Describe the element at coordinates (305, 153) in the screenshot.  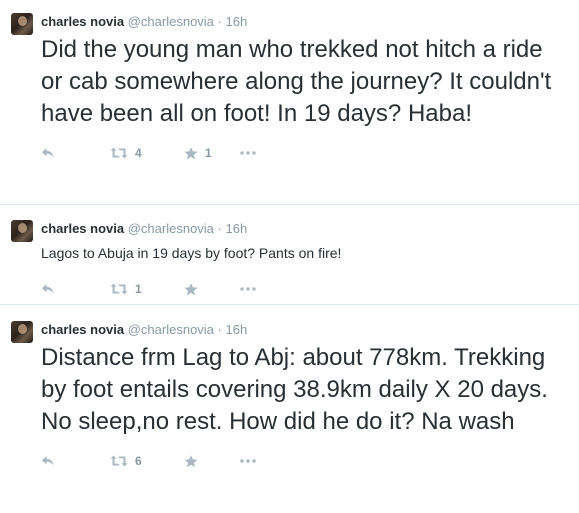
I see `tweet-actions: 4 1` at that location.